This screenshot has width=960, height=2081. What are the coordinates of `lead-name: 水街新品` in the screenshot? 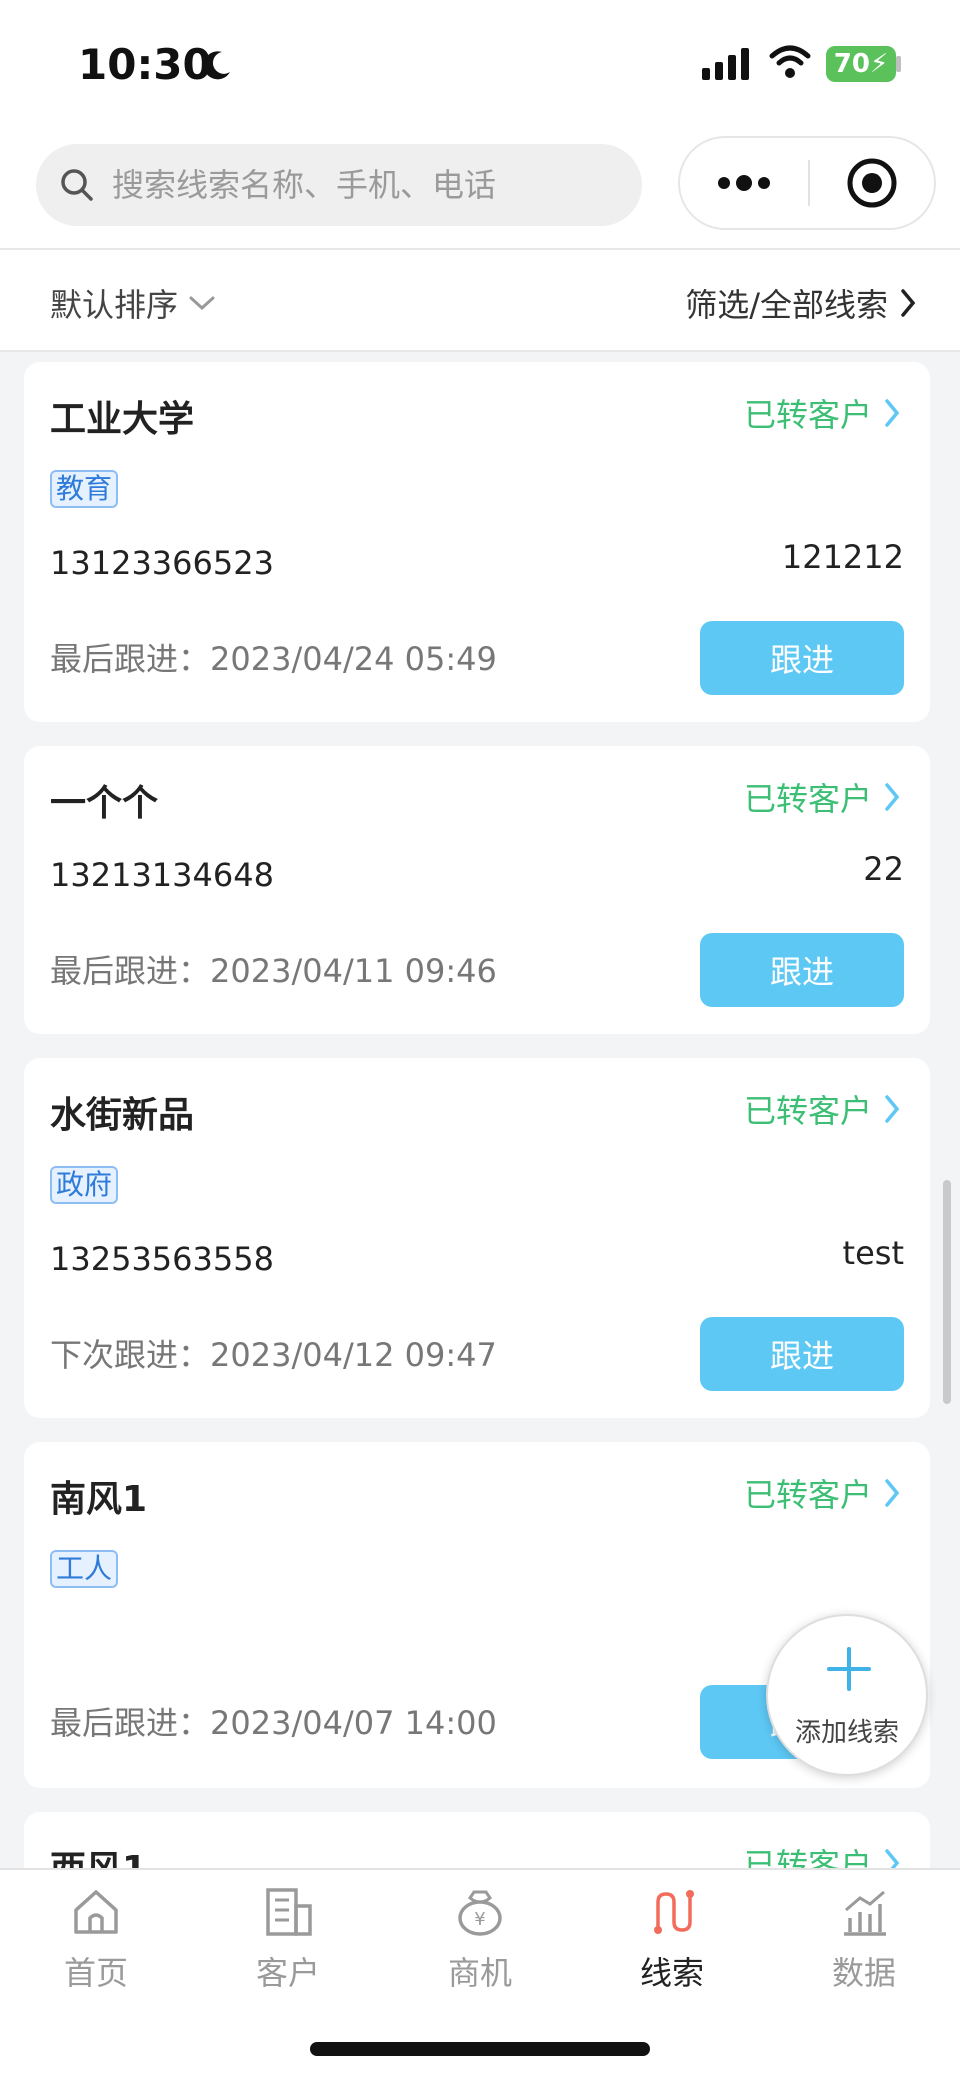 It's located at (122, 1115).